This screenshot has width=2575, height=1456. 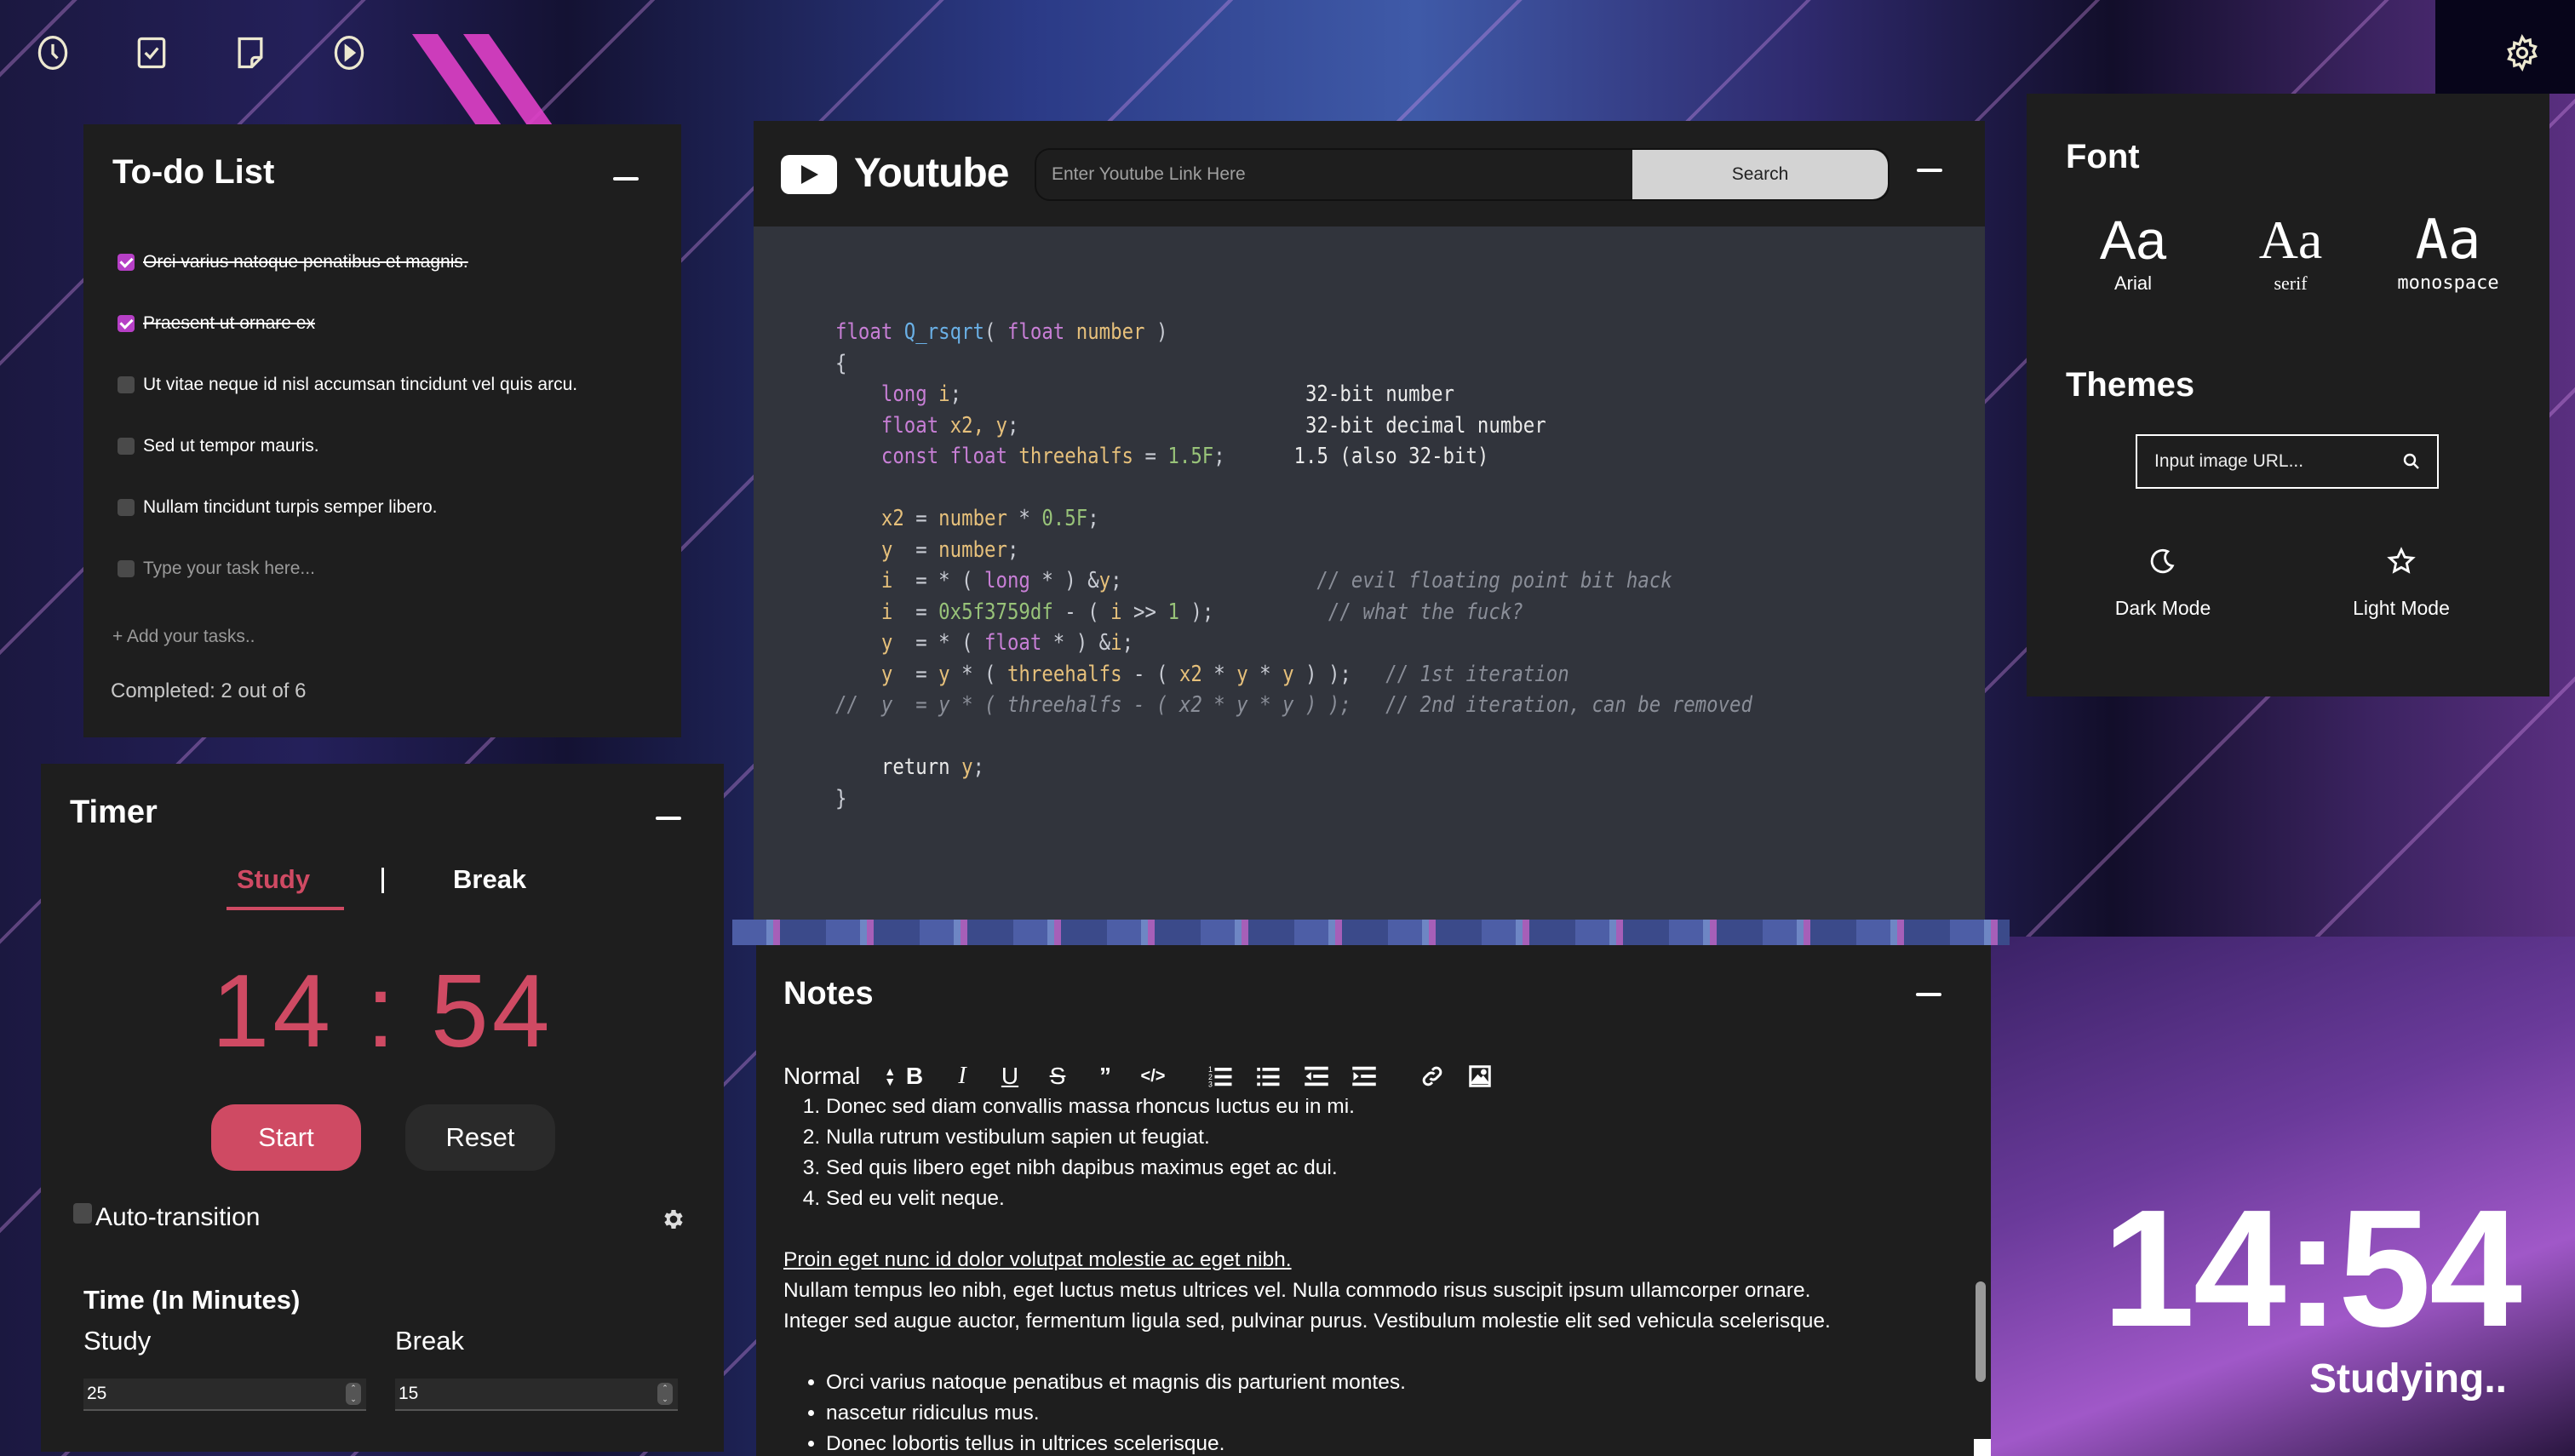 What do you see at coordinates (526, 1394) in the screenshot?
I see `break-duration-input` at bounding box center [526, 1394].